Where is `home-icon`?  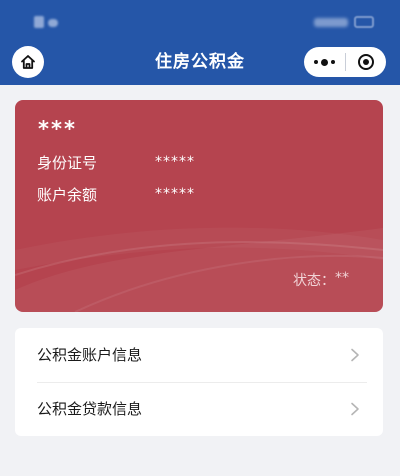 home-icon is located at coordinates (28, 62).